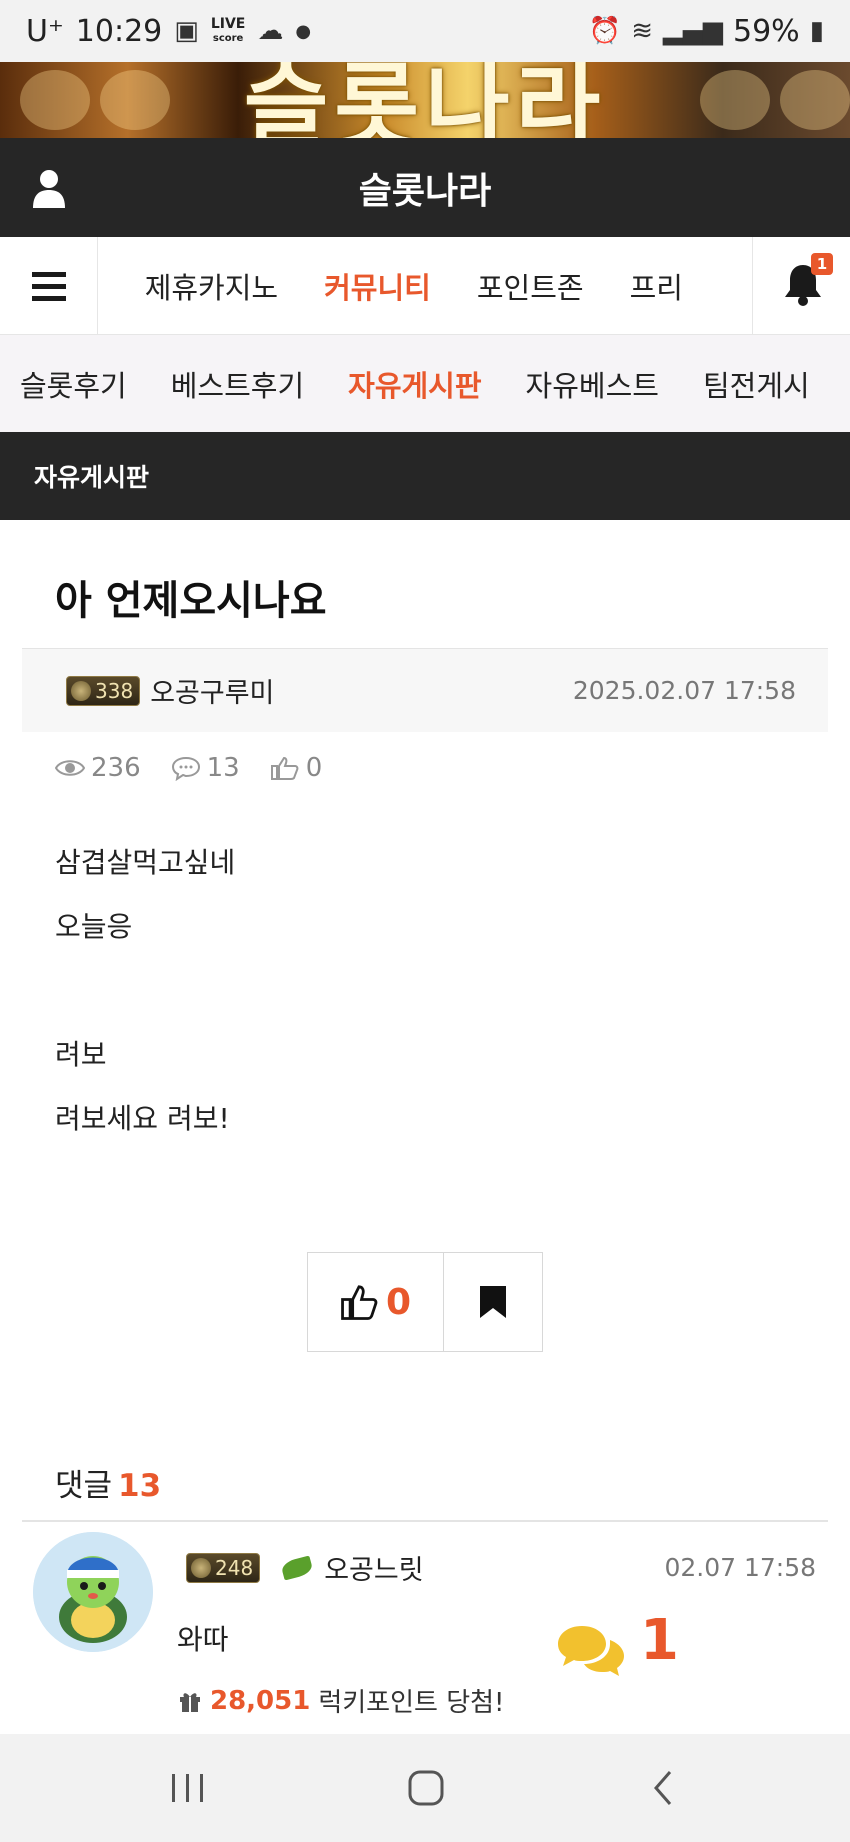 This screenshot has width=850, height=1842. What do you see at coordinates (756, 384) in the screenshot?
I see `subnav-team-board: 팀전게시` at bounding box center [756, 384].